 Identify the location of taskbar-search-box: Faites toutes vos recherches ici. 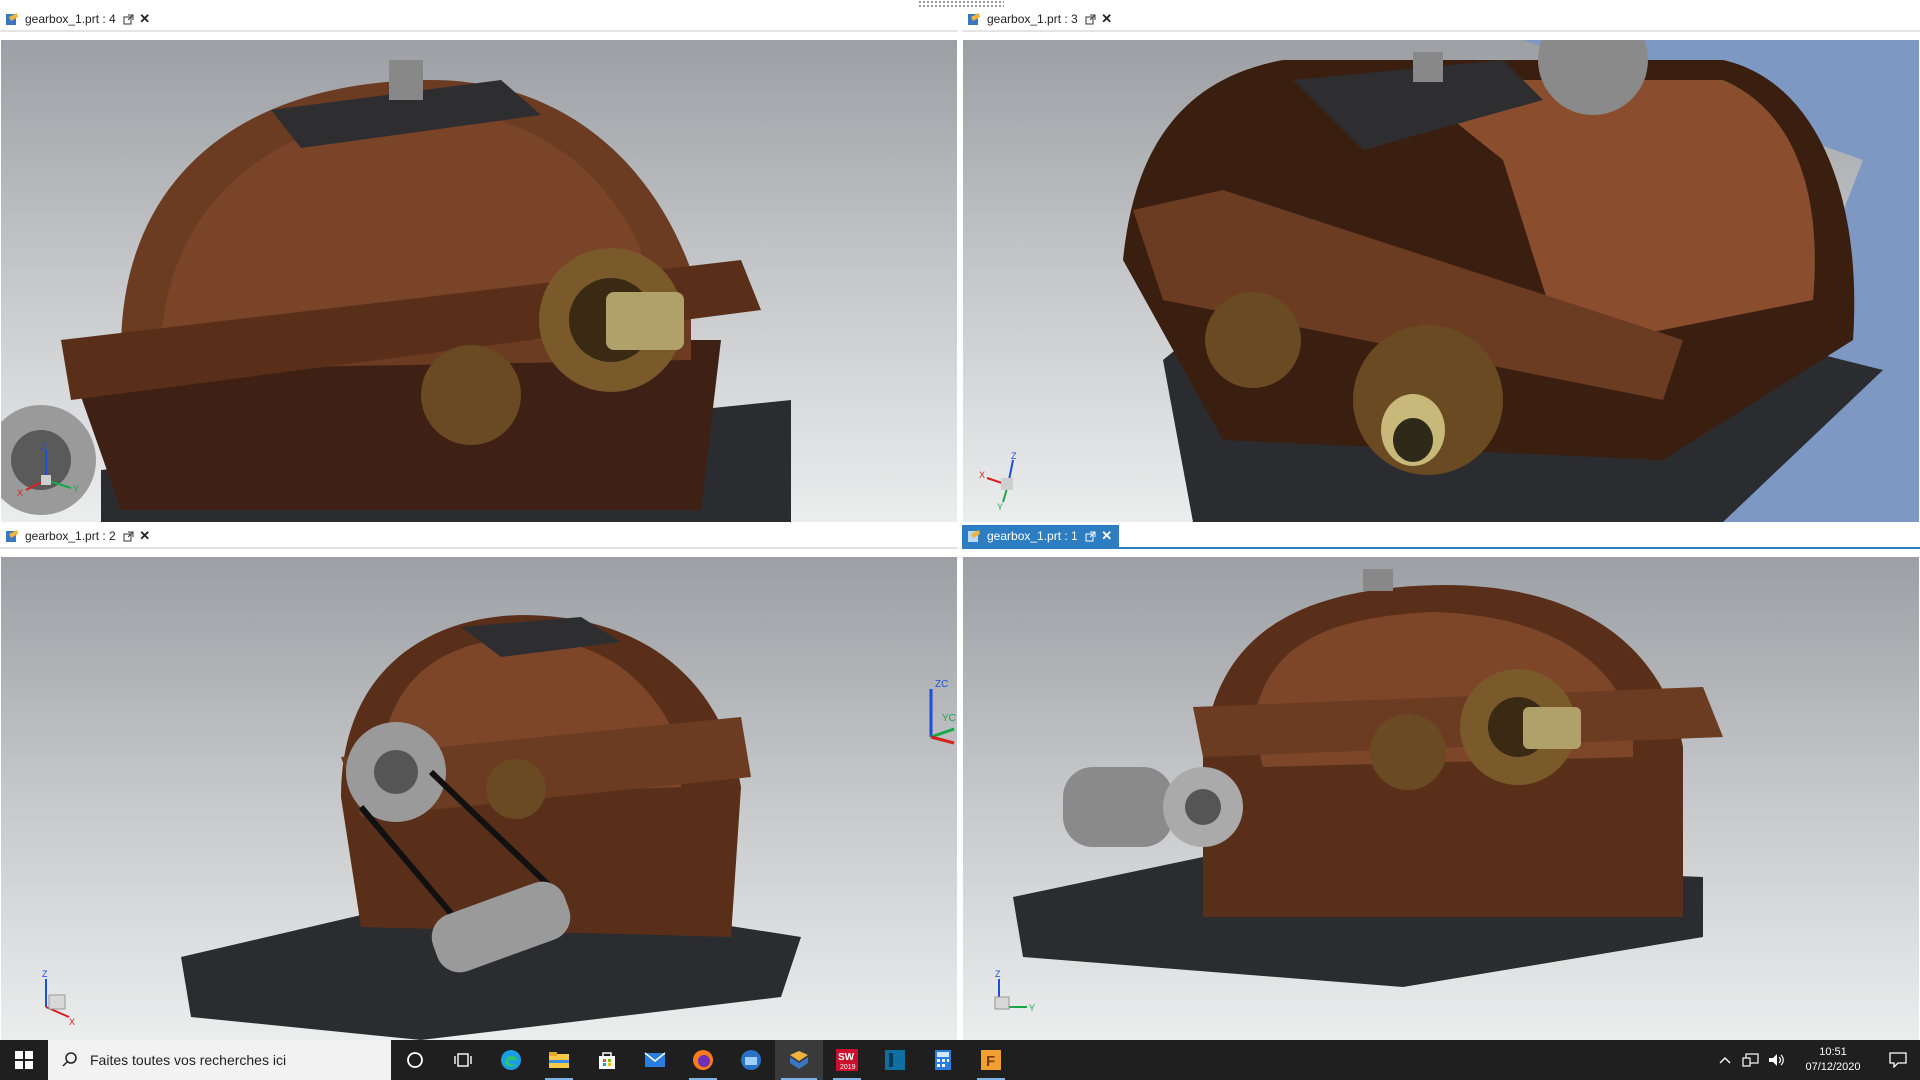
(219, 1060).